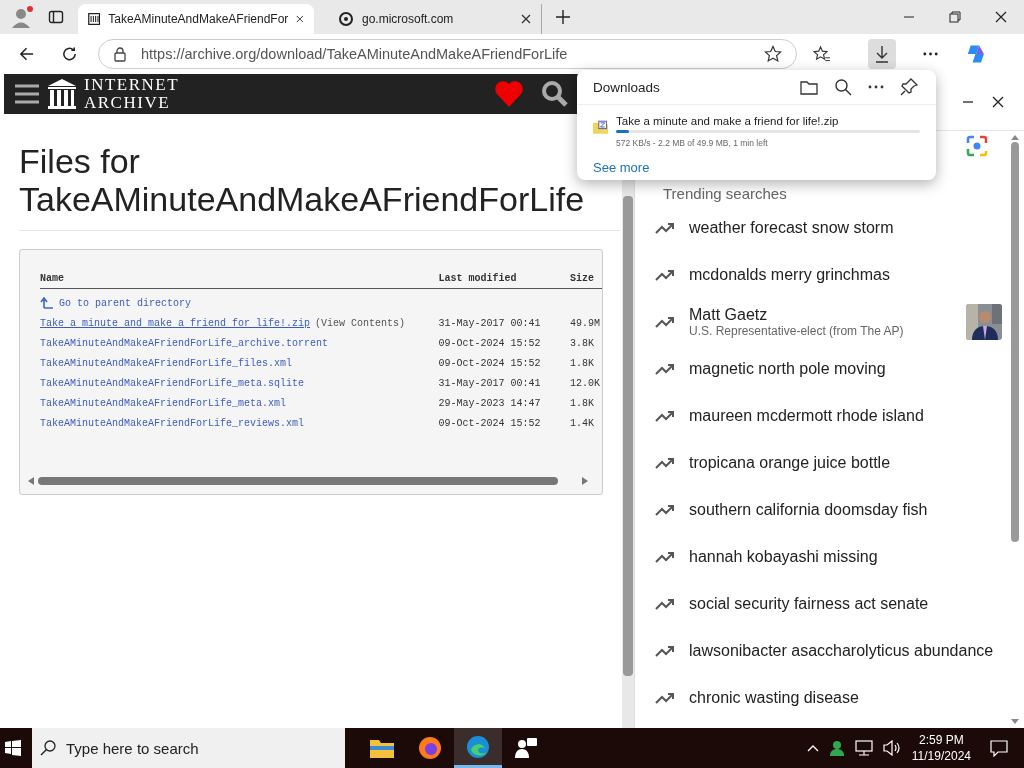  What do you see at coordinates (478, 278) in the screenshot?
I see `column-header: Last modified` at bounding box center [478, 278].